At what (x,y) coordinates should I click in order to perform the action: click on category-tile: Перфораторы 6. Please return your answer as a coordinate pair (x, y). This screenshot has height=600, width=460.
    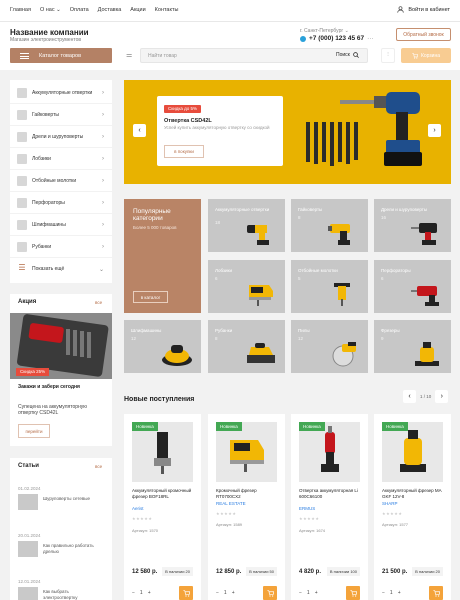
    Looking at the image, I should click on (412, 286).